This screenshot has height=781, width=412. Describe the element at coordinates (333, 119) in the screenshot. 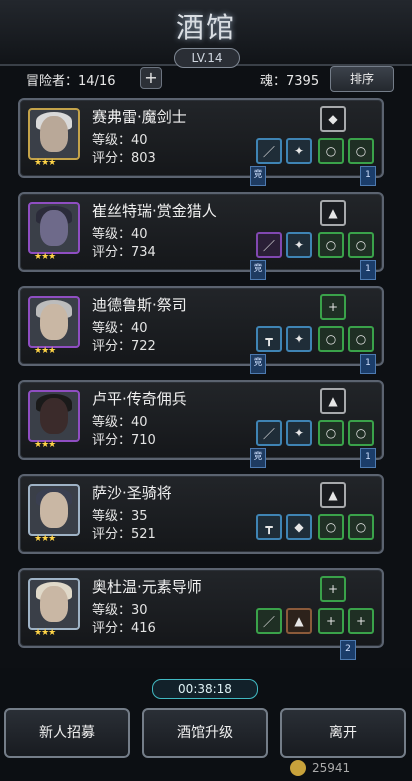

I see `crest-icon: ◆` at that location.